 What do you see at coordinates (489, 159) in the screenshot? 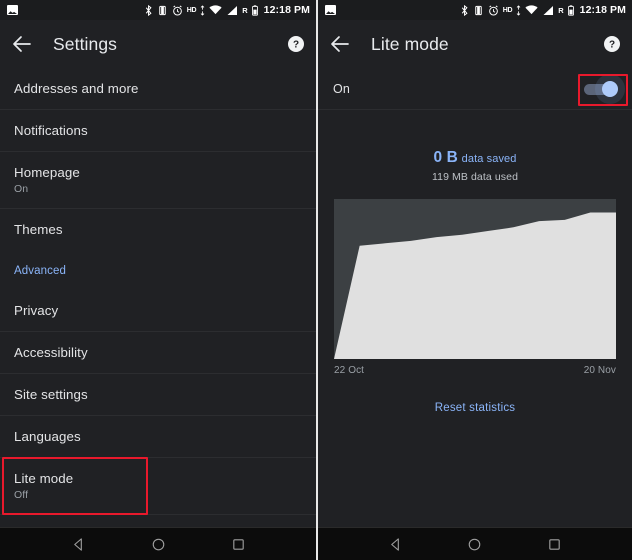
I see `data-saved-label: data saved` at bounding box center [489, 159].